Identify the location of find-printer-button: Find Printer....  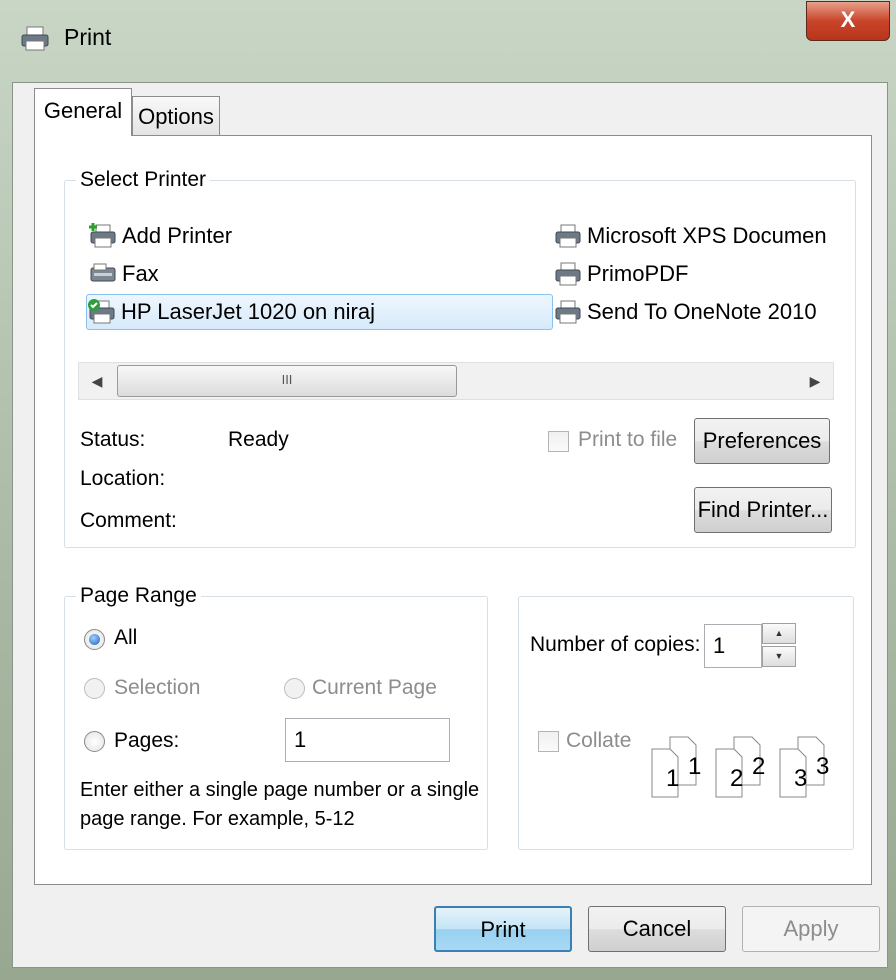
(763, 510).